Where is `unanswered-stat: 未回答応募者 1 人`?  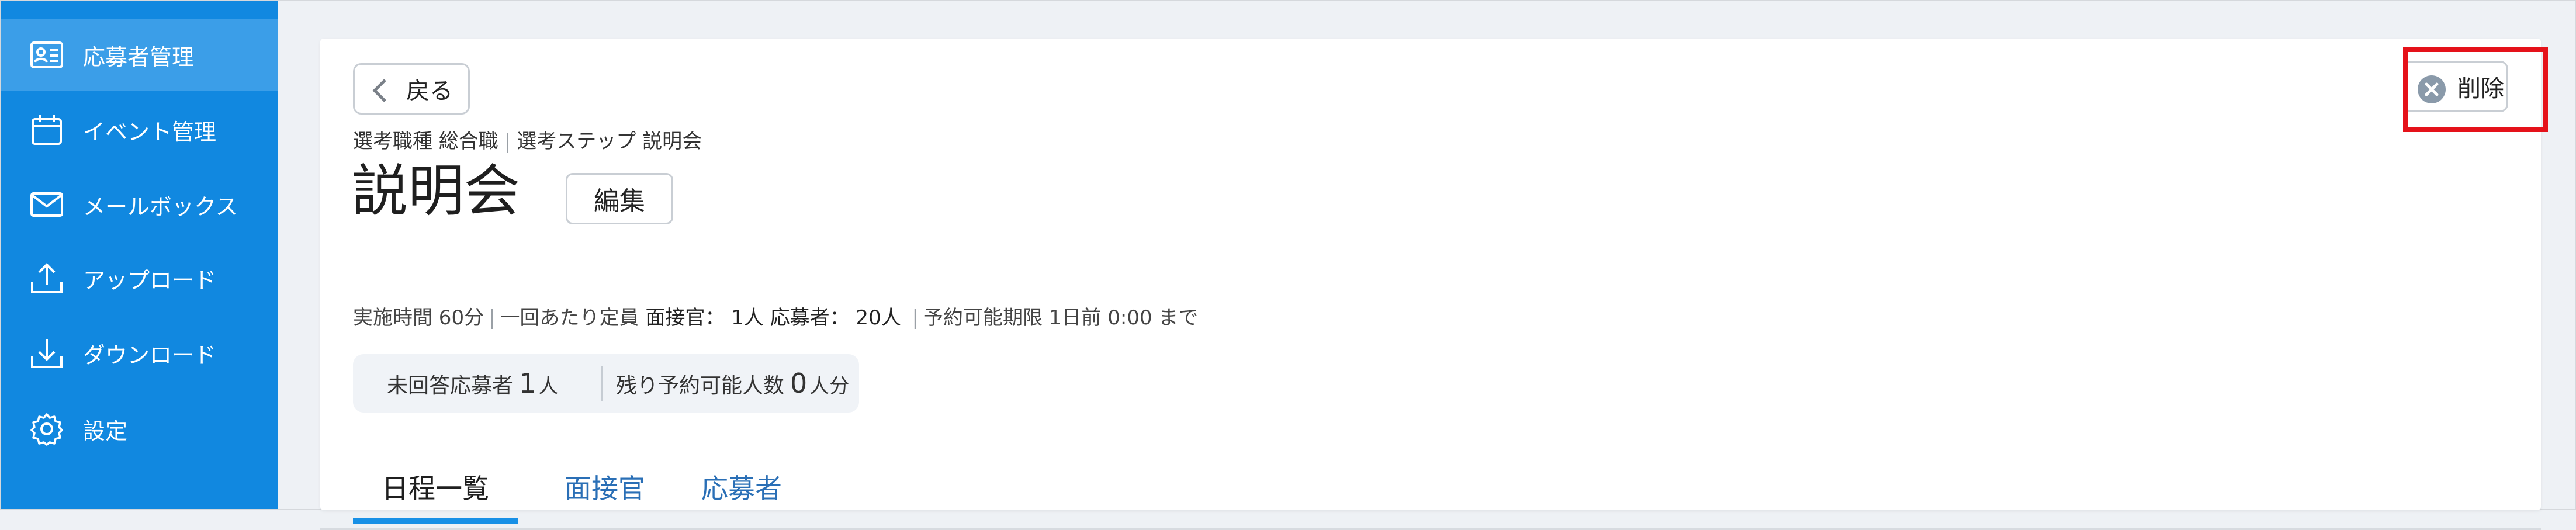
unanswered-stat: 未回答応募者 1 人 is located at coordinates (472, 383).